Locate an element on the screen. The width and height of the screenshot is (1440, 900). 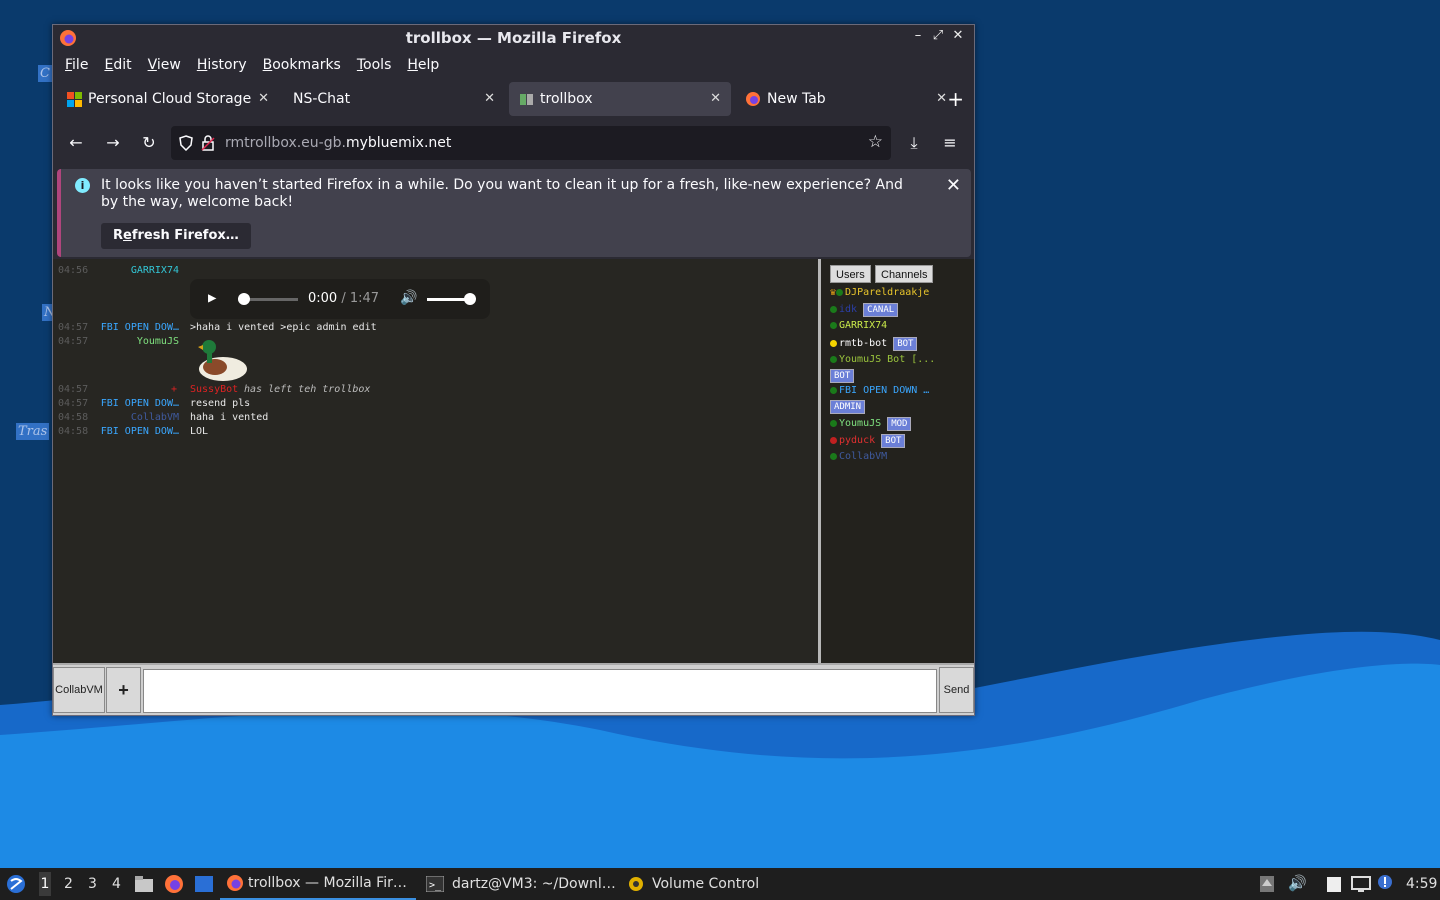
url-domain: mybluemix.net is located at coordinates (398, 143).